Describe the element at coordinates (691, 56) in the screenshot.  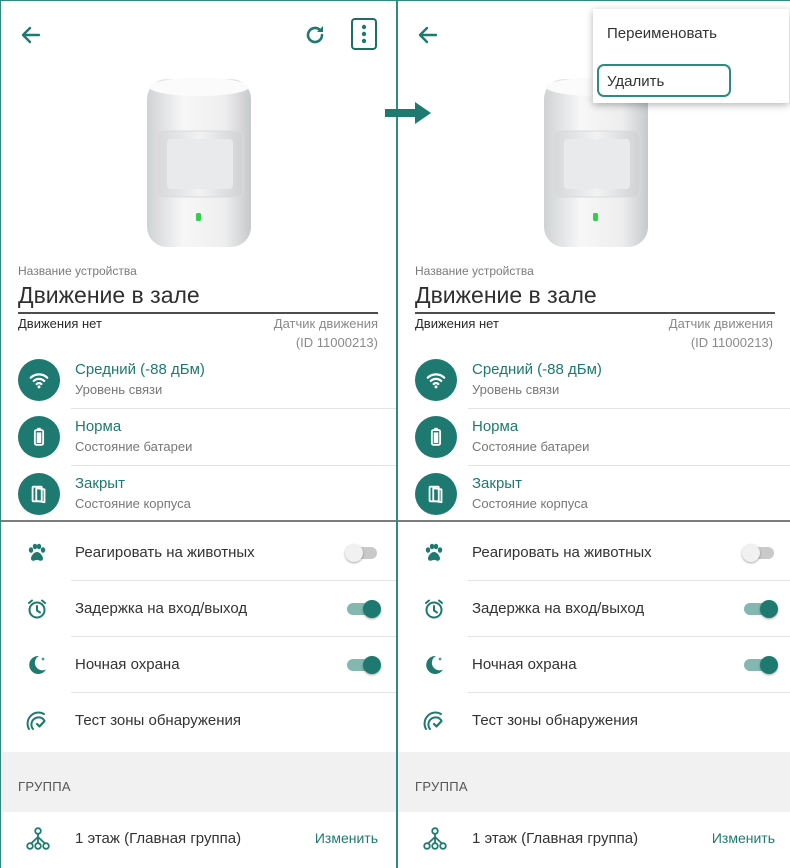
I see `options-dropdown-menu: Переименовать Удалить` at that location.